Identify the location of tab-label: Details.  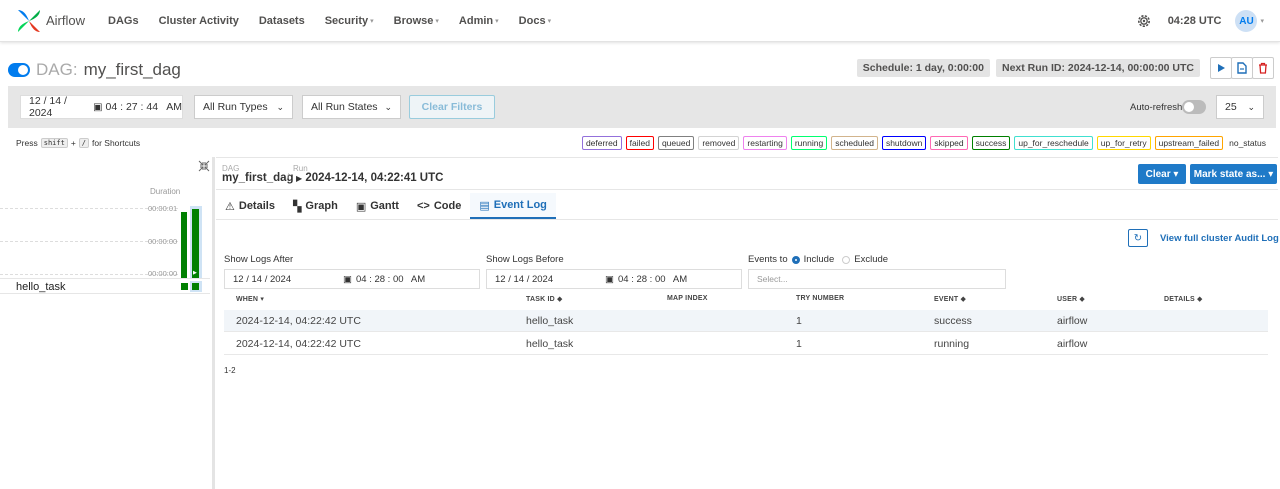
(256, 206).